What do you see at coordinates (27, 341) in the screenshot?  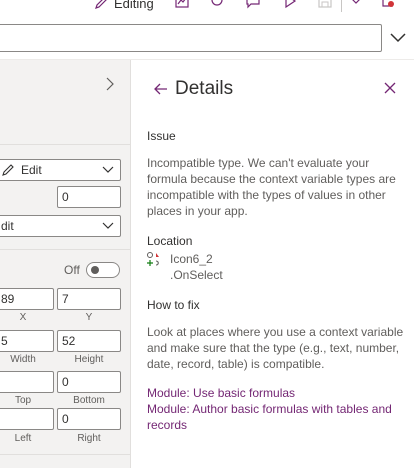 I see `width-input: 5` at bounding box center [27, 341].